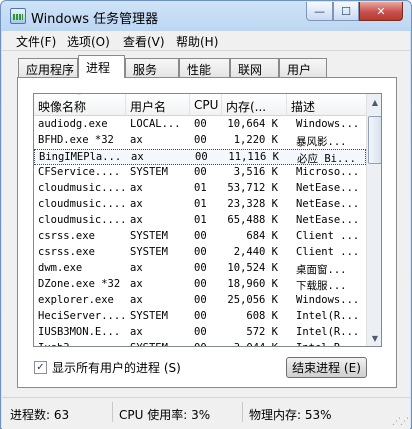 The width and height of the screenshot is (412, 429). I want to click on minimize-button: —, so click(319, 11).